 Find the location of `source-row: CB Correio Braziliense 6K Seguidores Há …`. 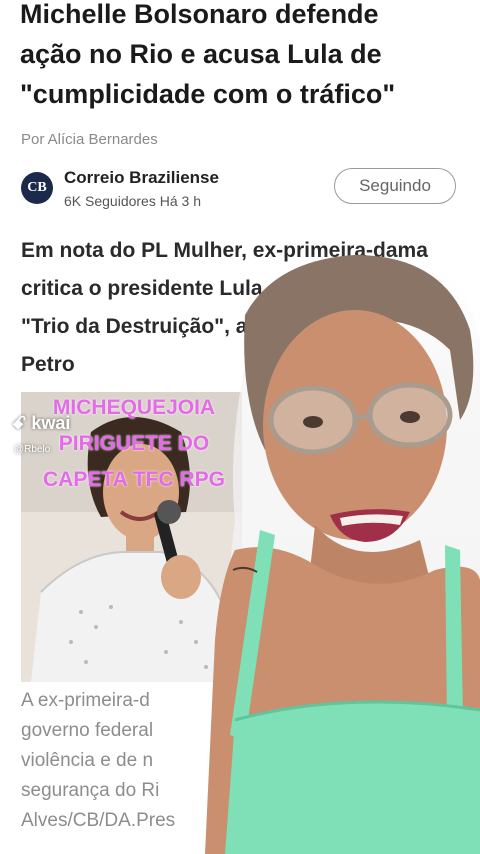

source-row: CB Correio Braziliense 6K Seguidores Há … is located at coordinates (241, 188).